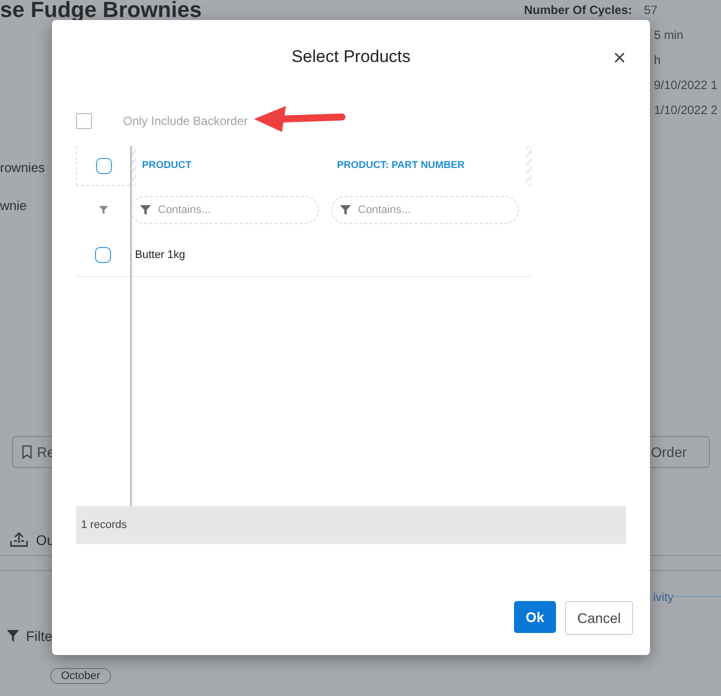 The height and width of the screenshot is (696, 721). I want to click on detail-value: 57, so click(651, 9).